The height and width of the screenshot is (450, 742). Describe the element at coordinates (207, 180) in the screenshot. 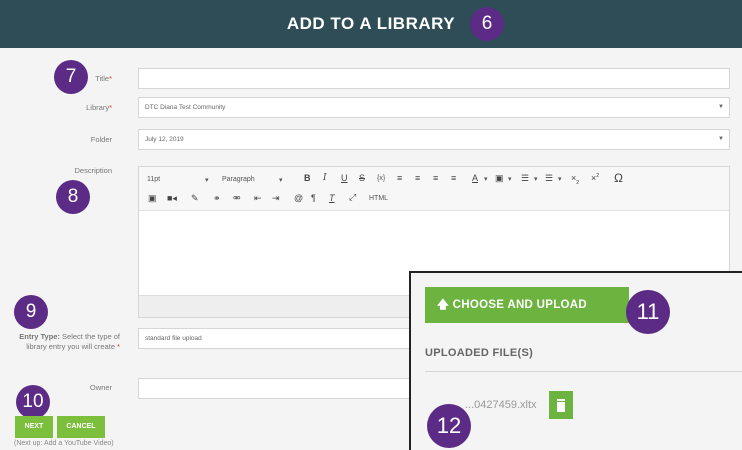

I see `font-size-caret-icon: ▾` at that location.